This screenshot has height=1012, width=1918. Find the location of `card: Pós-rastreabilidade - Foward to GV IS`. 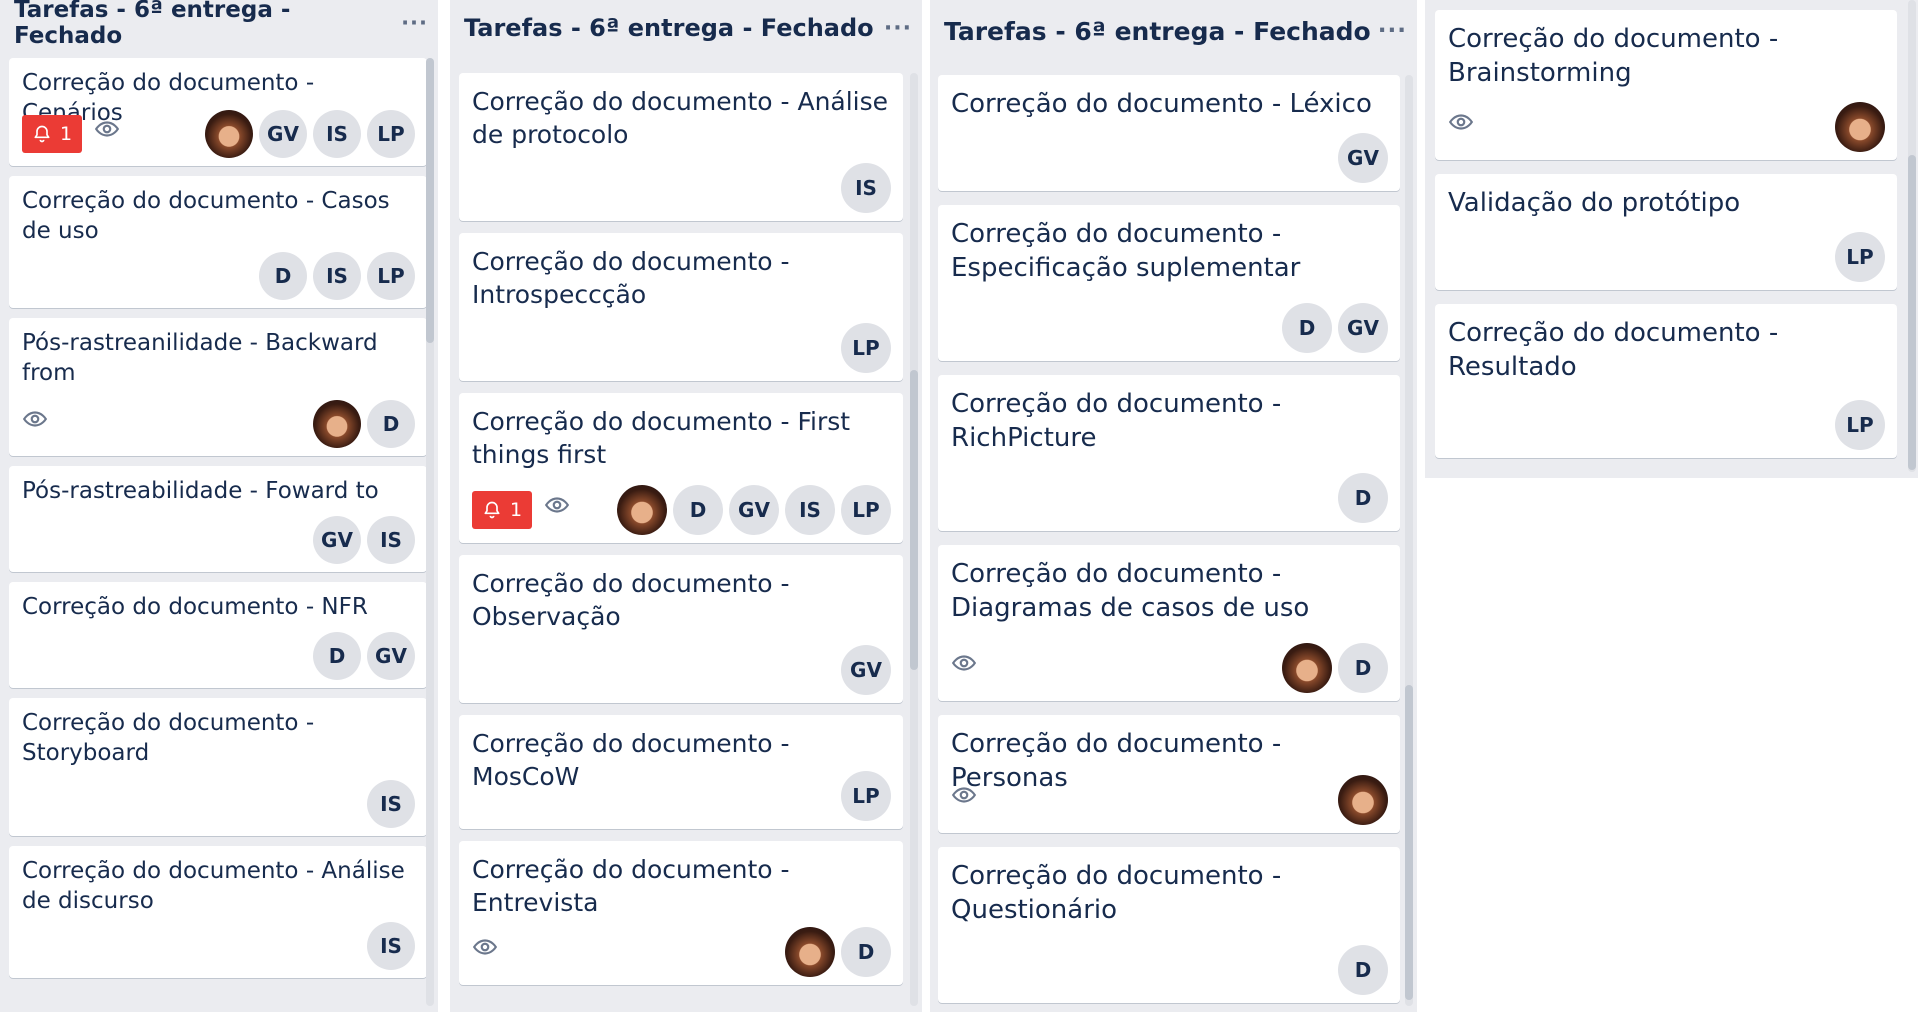

card: Pós-rastreabilidade - Foward to GV IS is located at coordinates (218, 519).